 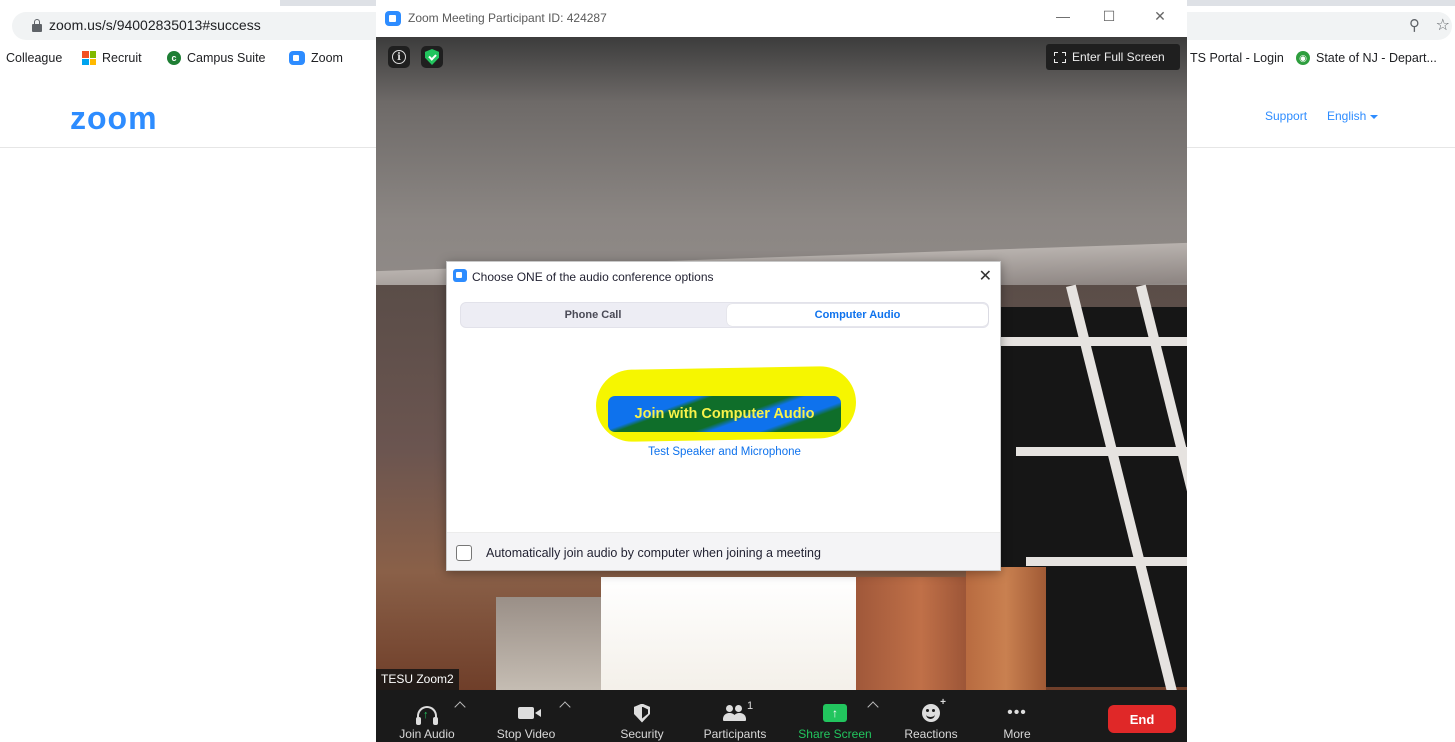 What do you see at coordinates (724, 452) in the screenshot?
I see `test-speaker-microphone-link: Test Speaker and Microphone` at bounding box center [724, 452].